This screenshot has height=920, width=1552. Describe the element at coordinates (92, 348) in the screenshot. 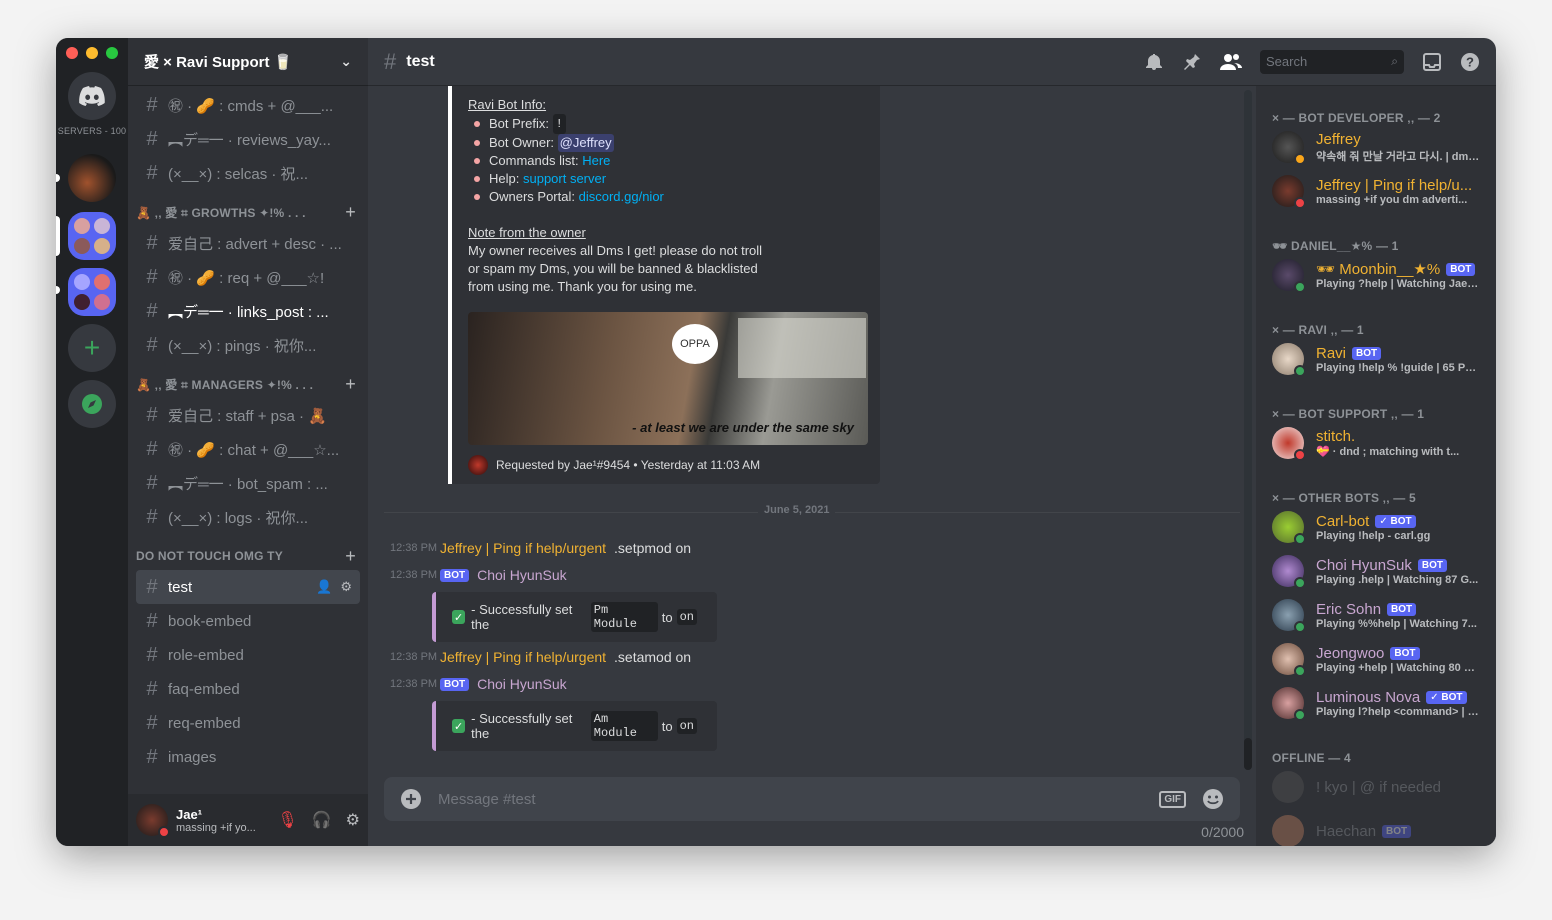

I see `add-server-button: +` at that location.